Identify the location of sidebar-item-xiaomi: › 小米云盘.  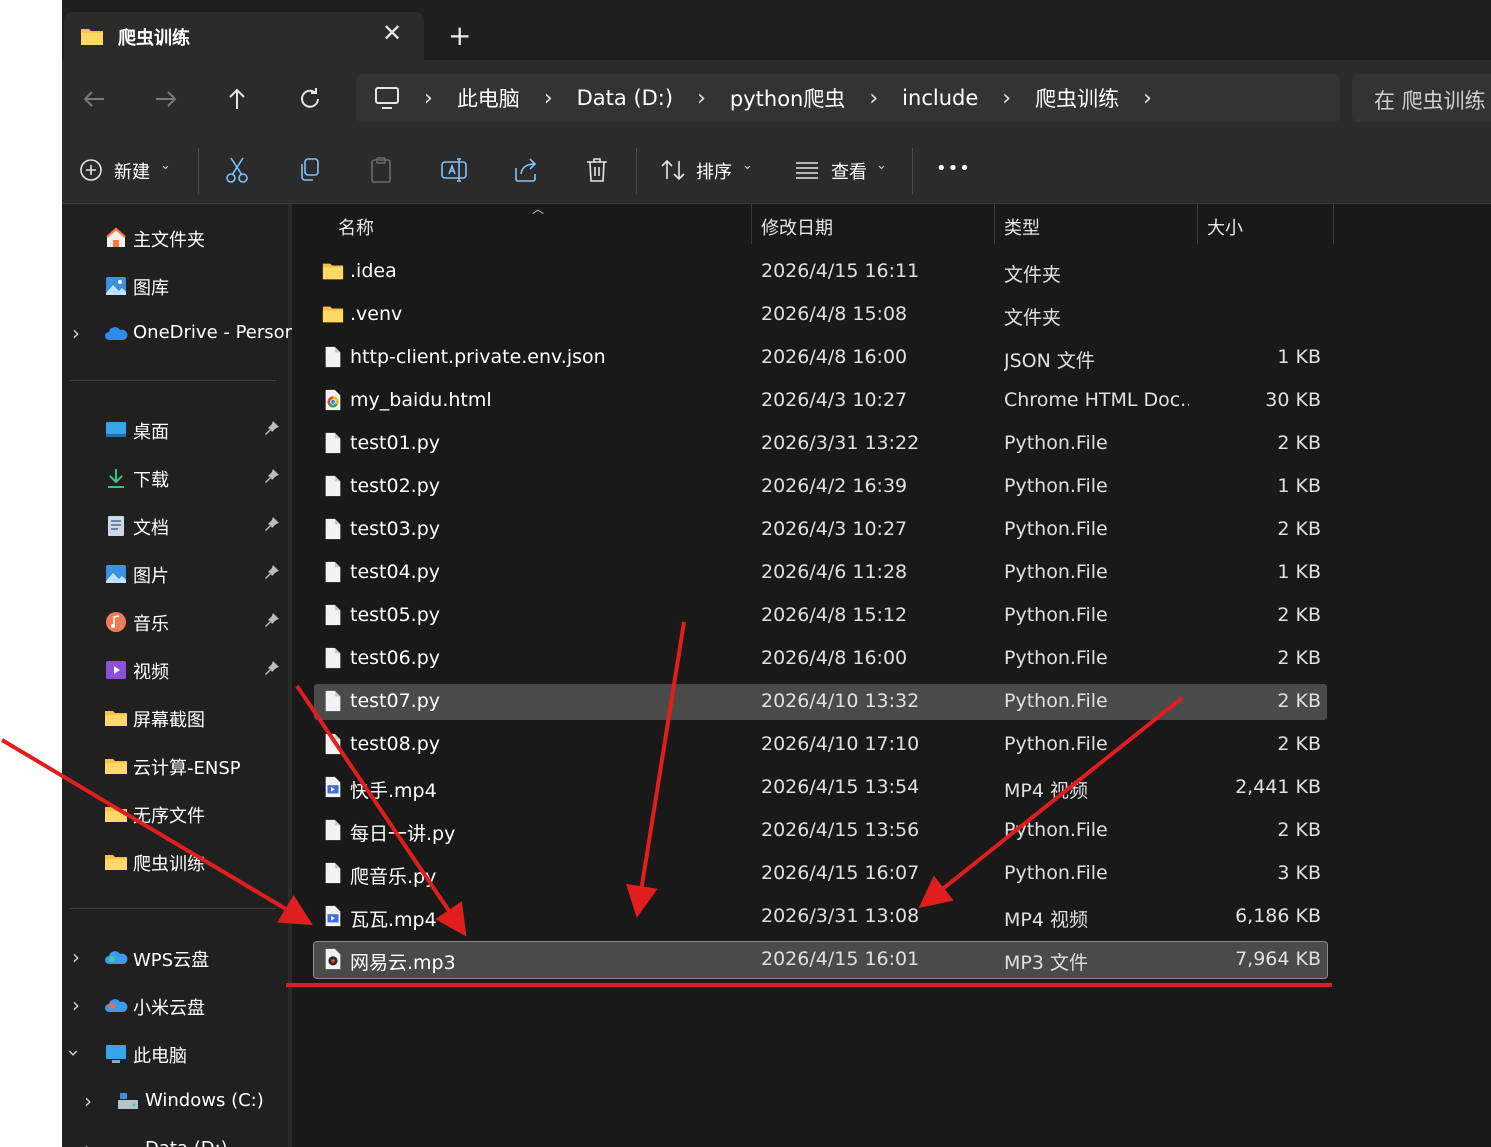
(176, 1005).